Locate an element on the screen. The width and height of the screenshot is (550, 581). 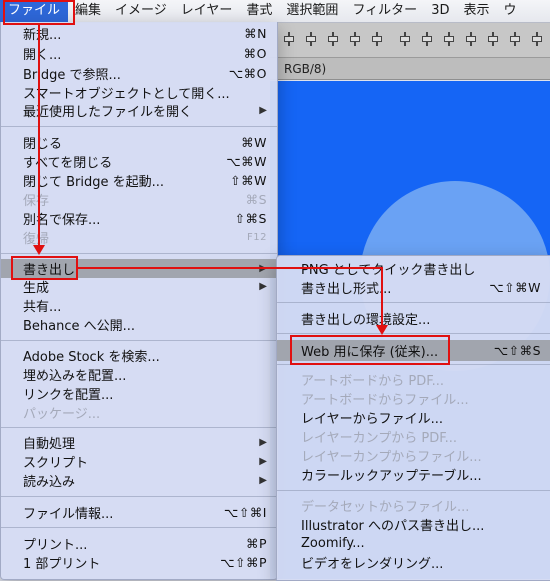
menu-item-label: 復帰 is located at coordinates (36, 239).